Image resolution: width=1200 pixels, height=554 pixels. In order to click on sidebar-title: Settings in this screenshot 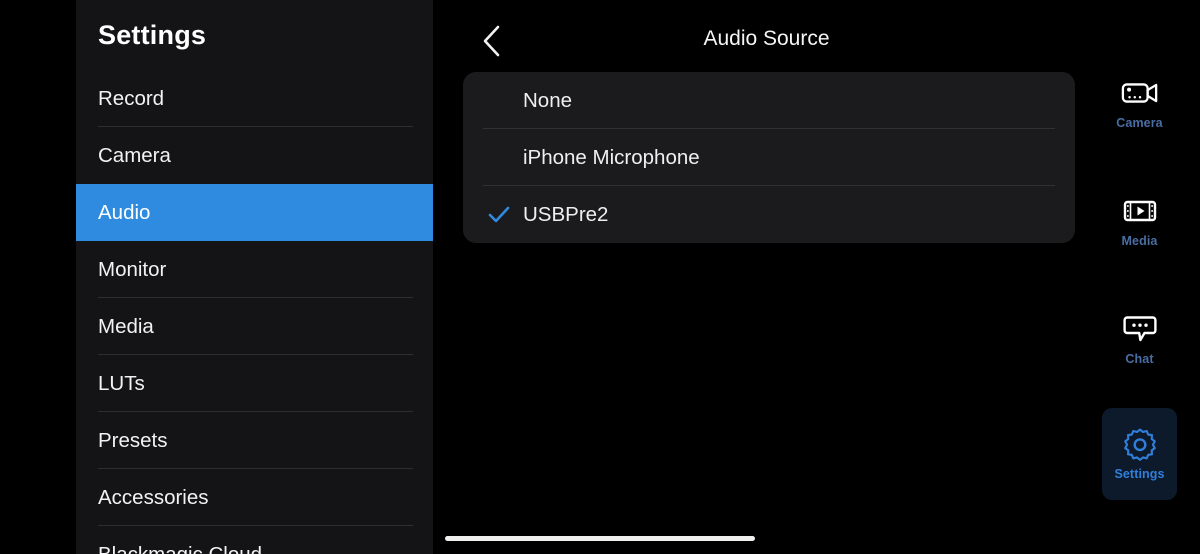, I will do `click(152, 35)`.